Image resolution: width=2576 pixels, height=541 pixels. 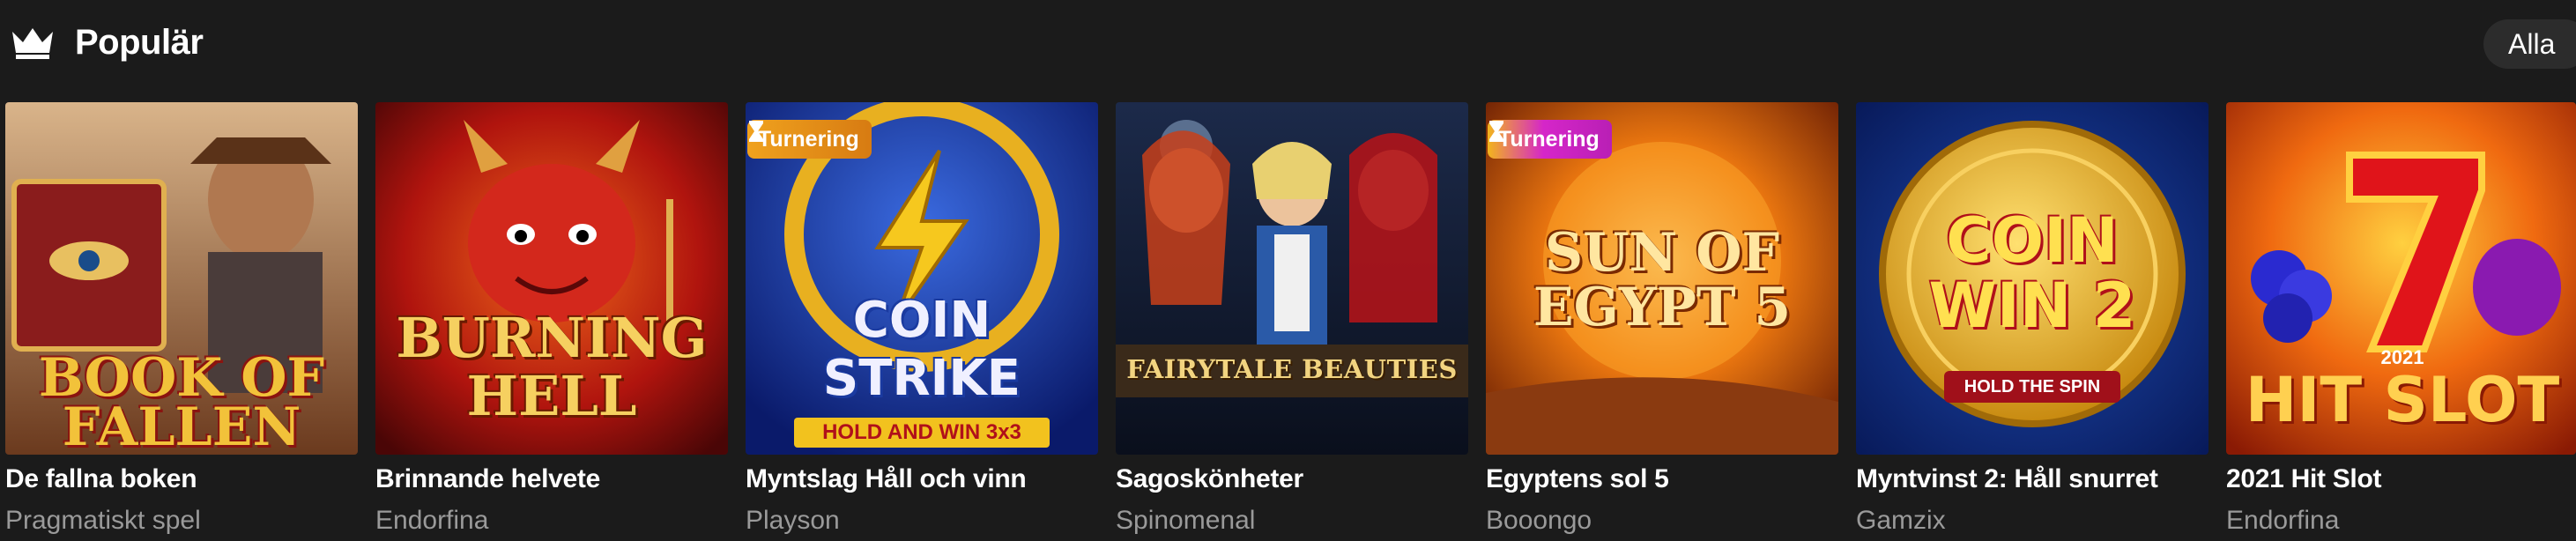 What do you see at coordinates (1292, 278) in the screenshot?
I see `game-thumbnail: FAIRYTALE BEAUTIES` at bounding box center [1292, 278].